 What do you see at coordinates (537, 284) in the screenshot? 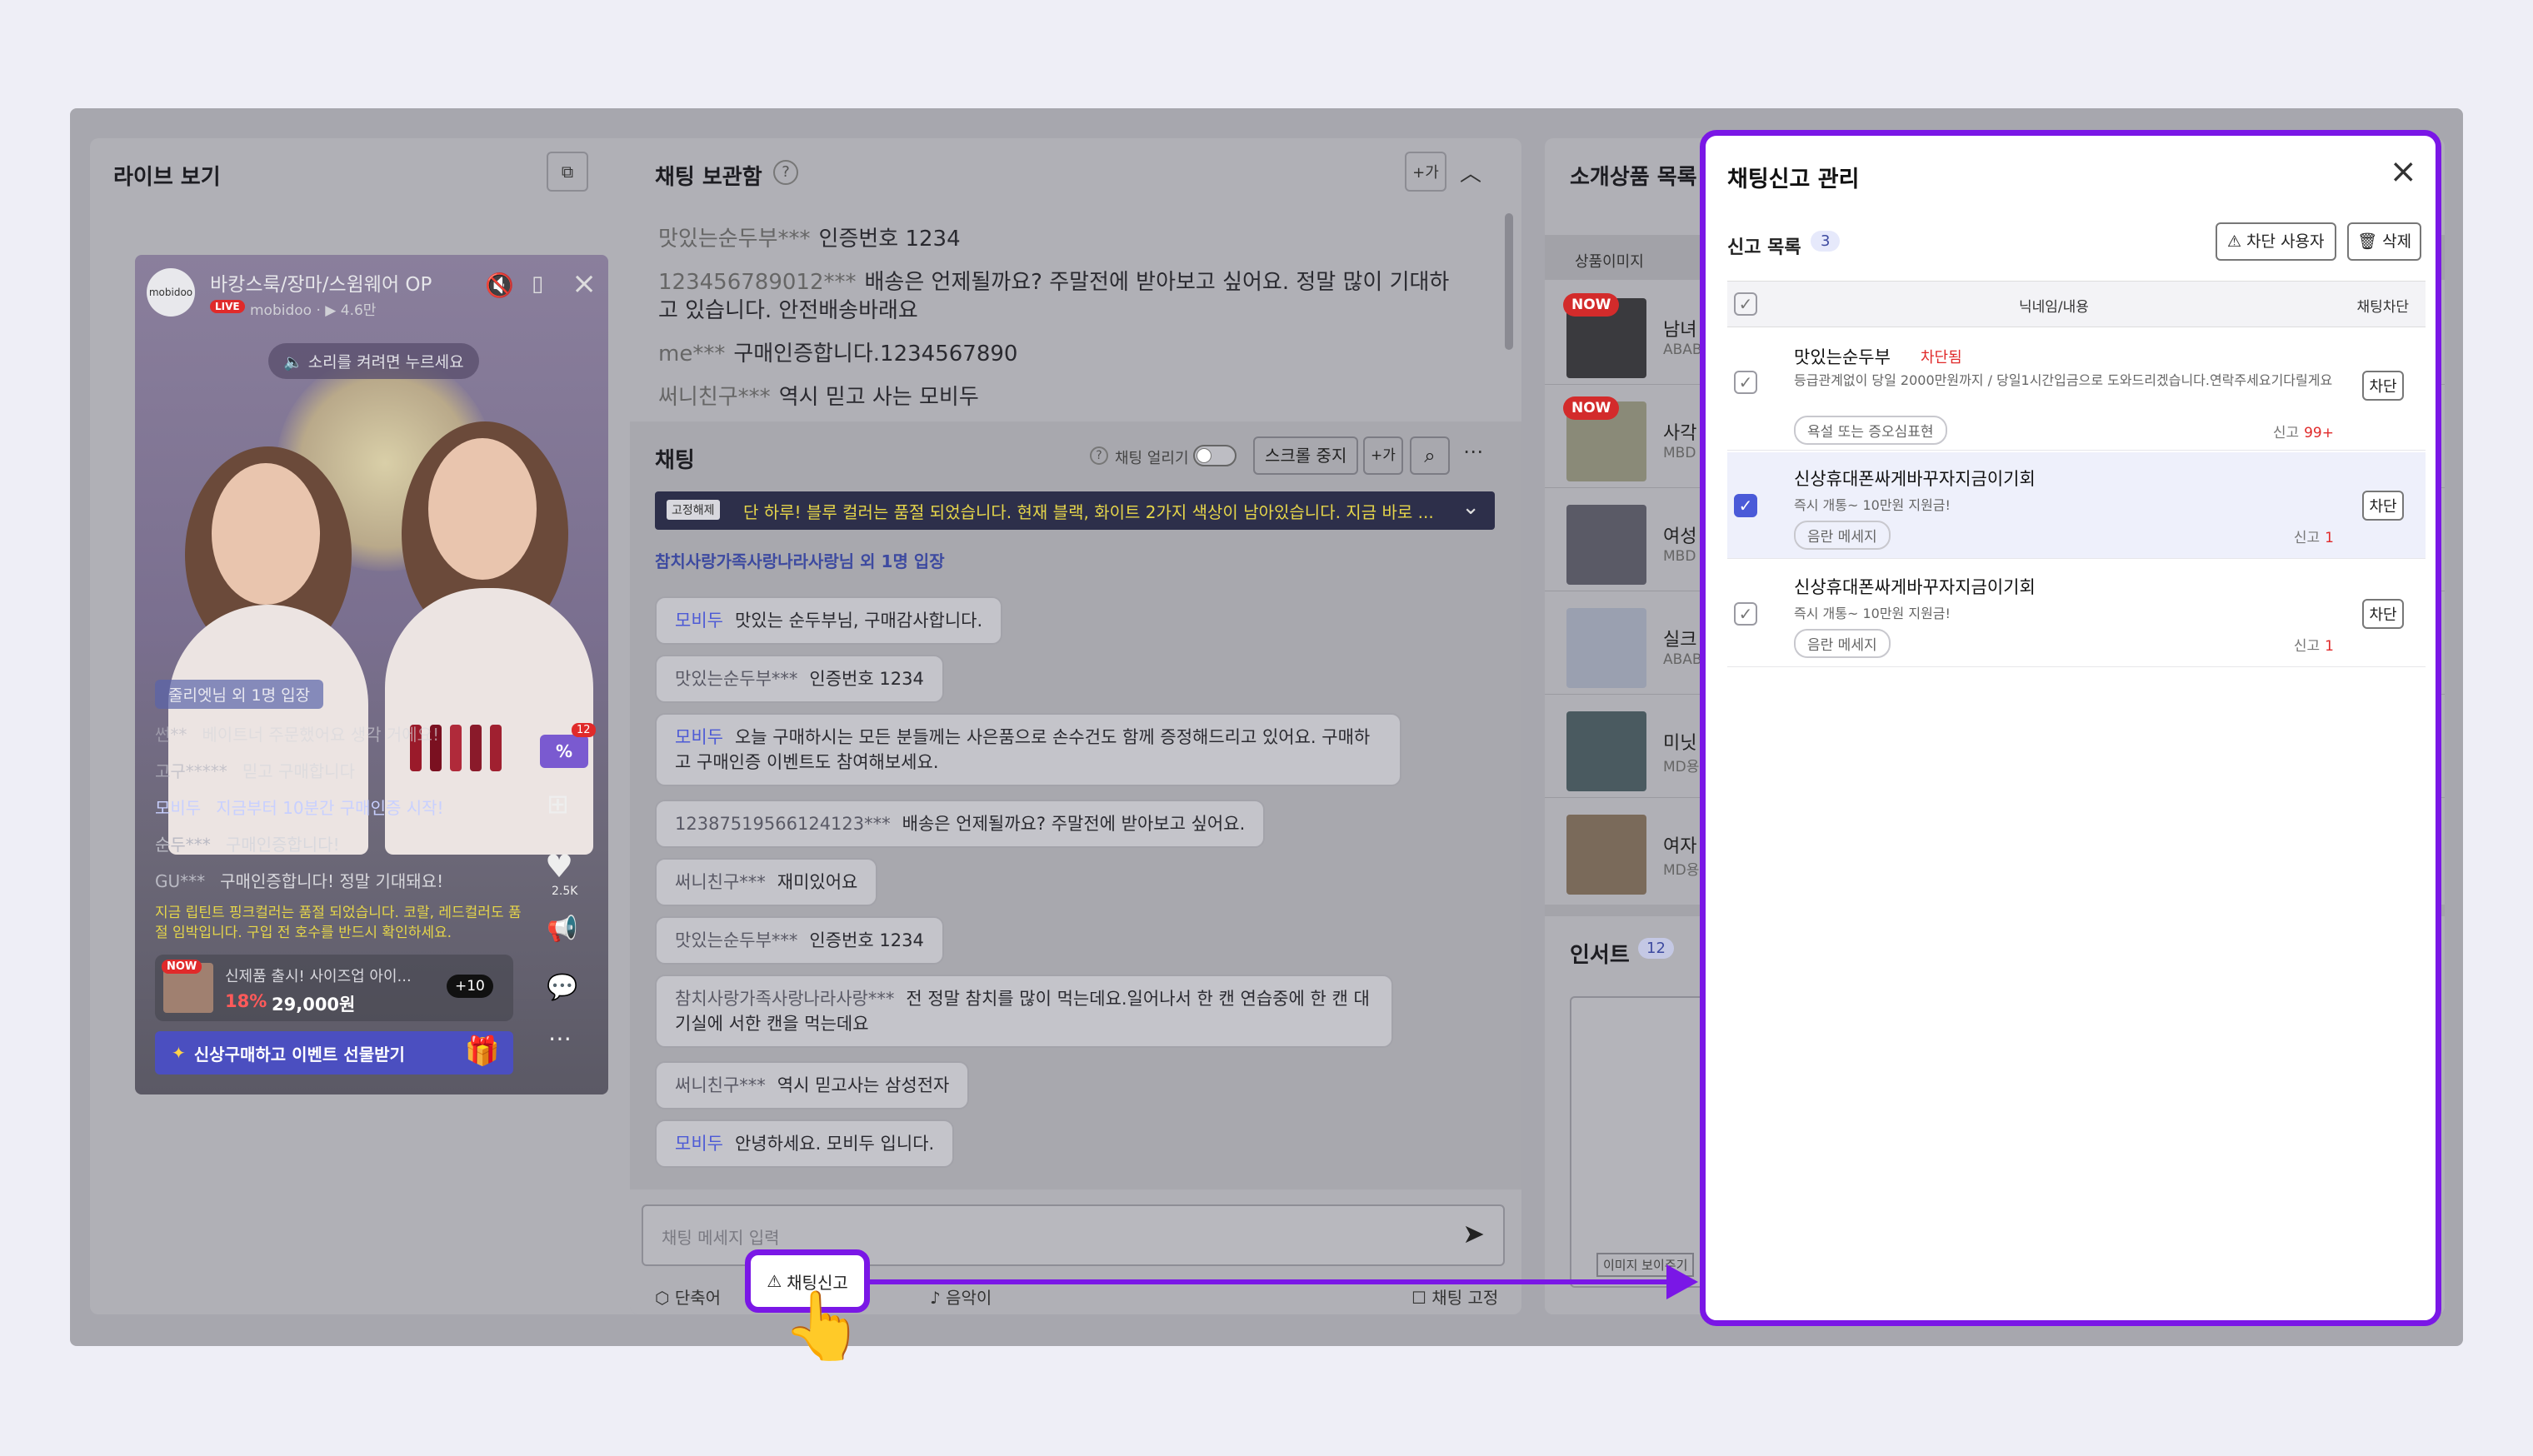
I see `bookmark-icon: ▯` at bounding box center [537, 284].